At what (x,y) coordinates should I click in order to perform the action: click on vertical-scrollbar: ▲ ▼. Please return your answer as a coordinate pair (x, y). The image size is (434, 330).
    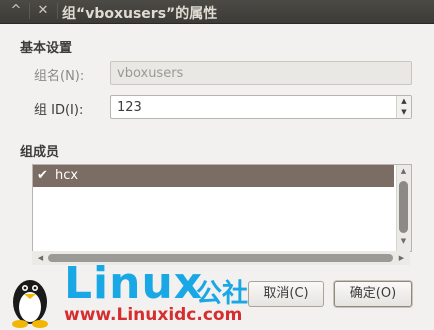
    Looking at the image, I should click on (403, 208).